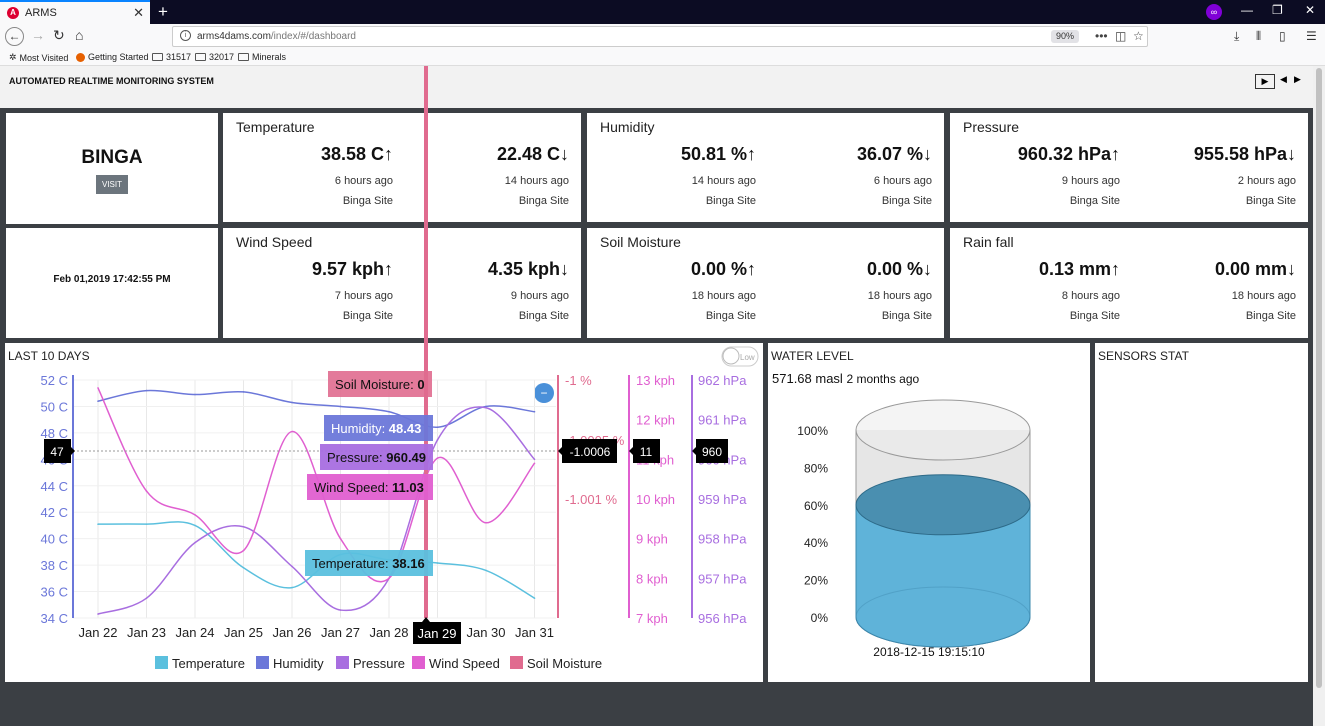  What do you see at coordinates (747, 357) in the screenshot?
I see `toggle-label: Low` at bounding box center [747, 357].